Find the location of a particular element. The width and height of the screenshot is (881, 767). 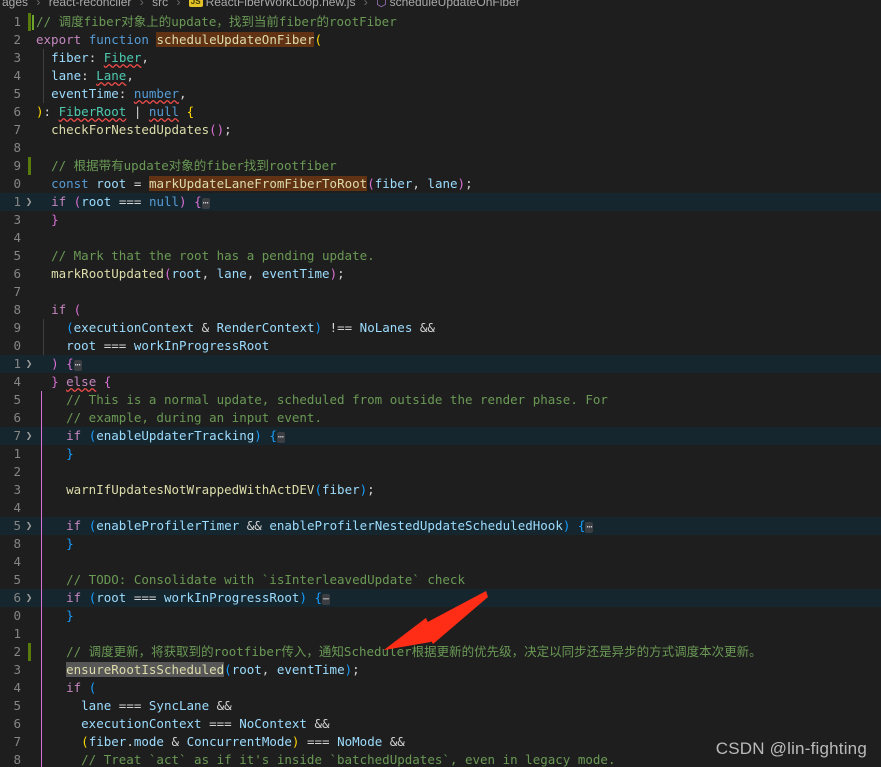

breadcrumb-item-src: src is located at coordinates (160, 4).